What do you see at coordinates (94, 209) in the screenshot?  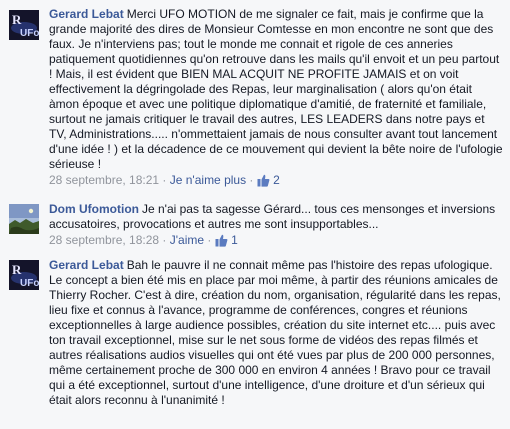 I see `author-link: Dom Ufomotion` at bounding box center [94, 209].